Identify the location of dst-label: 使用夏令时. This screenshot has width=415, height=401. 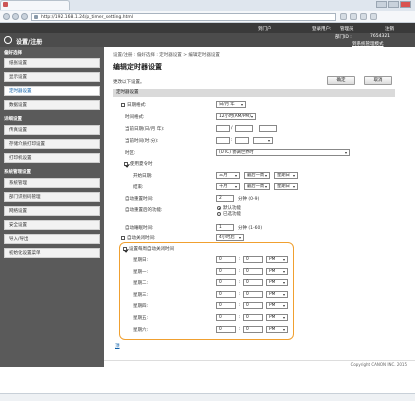
(141, 164).